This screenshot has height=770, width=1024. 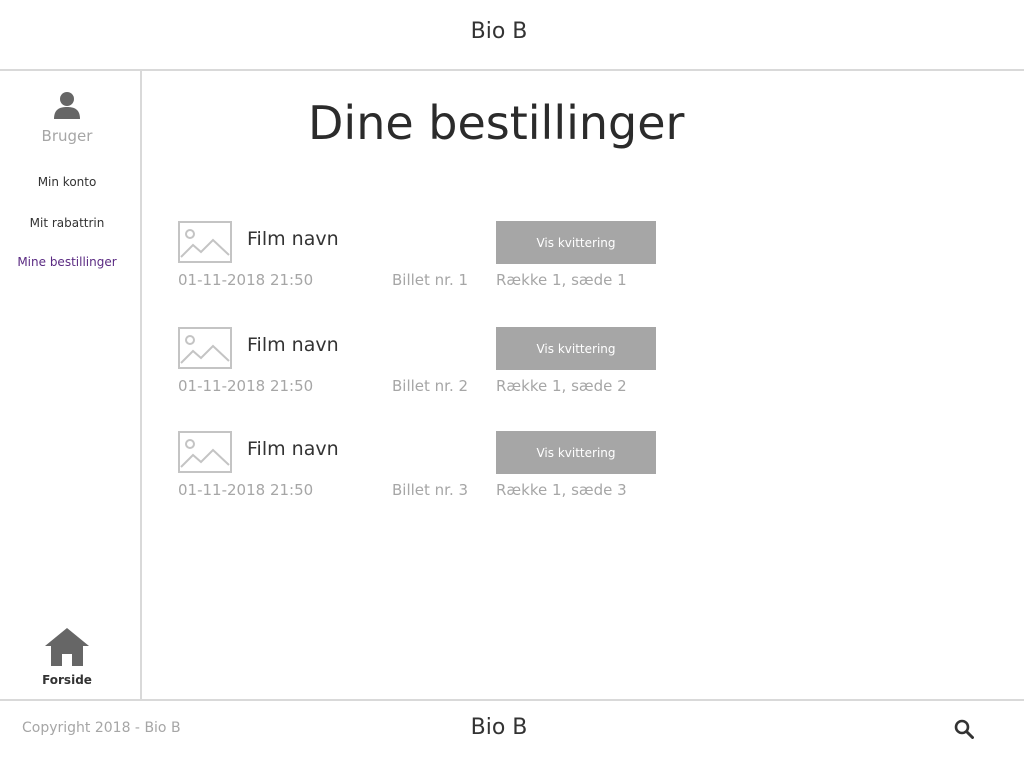 I want to click on page-title: Dine bestillinger, so click(x=496, y=123).